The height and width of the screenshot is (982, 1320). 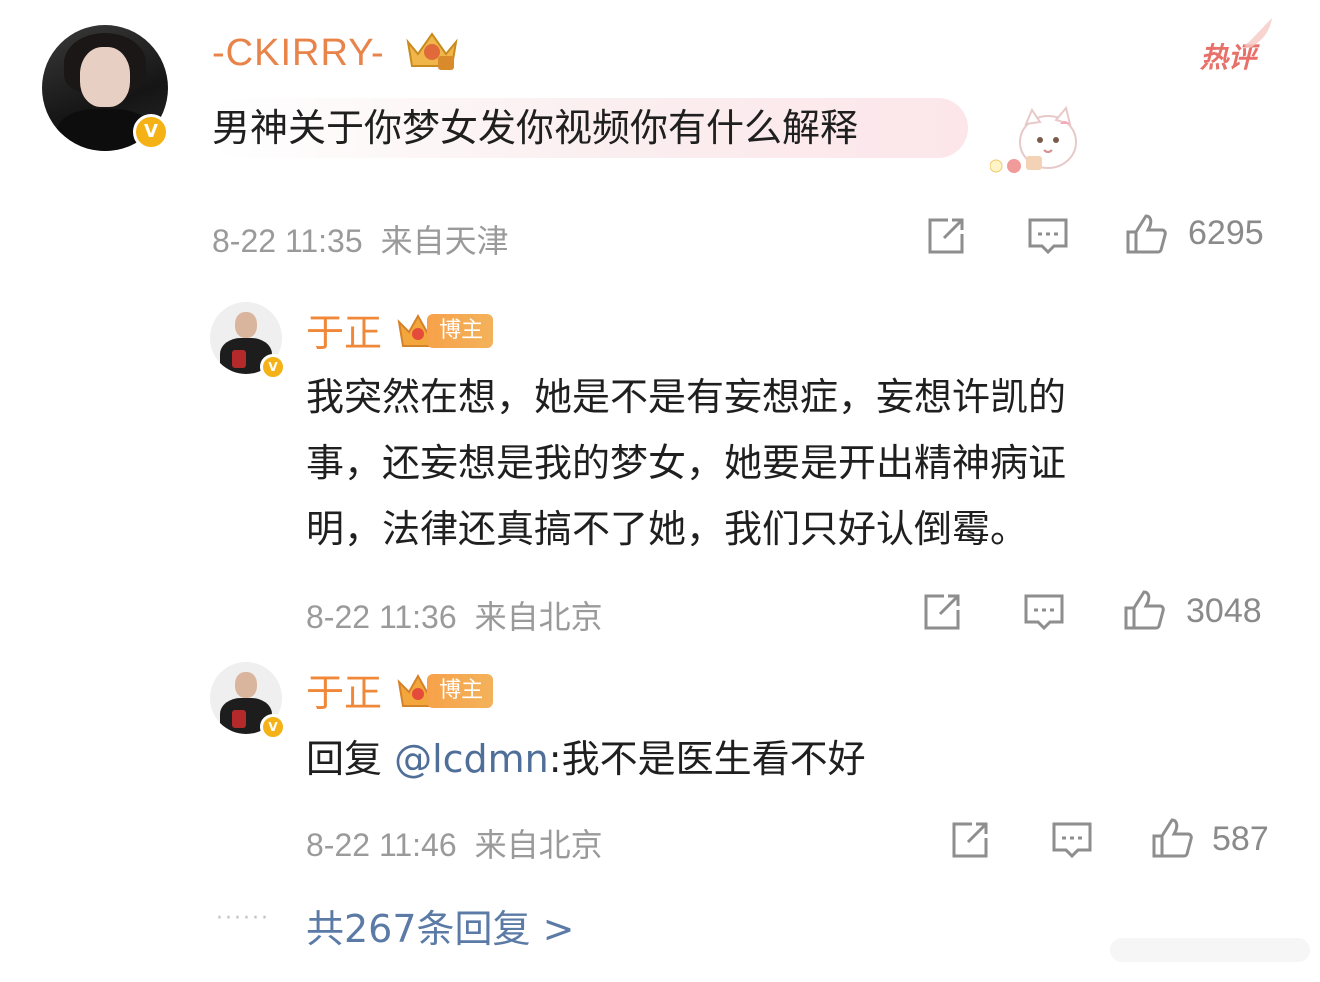 I want to click on like-count: 6295, so click(x=1226, y=233).